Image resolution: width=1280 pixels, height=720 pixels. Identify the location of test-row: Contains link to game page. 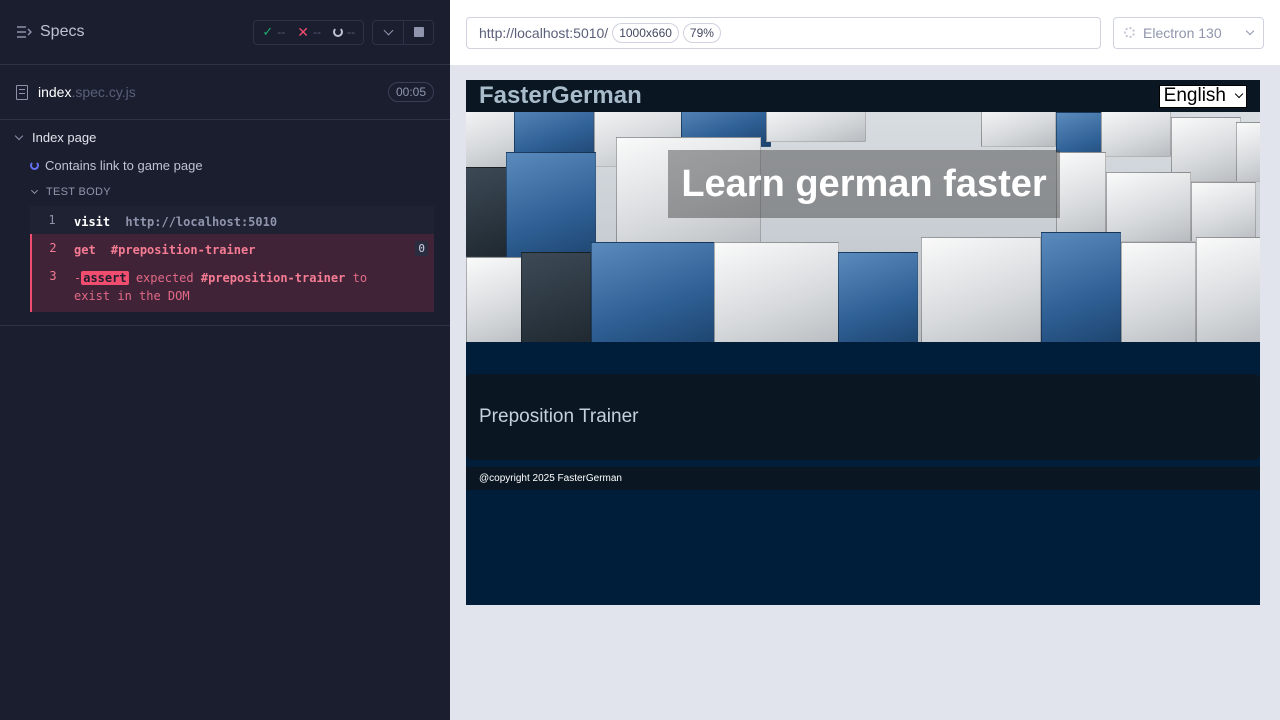
(225, 165).